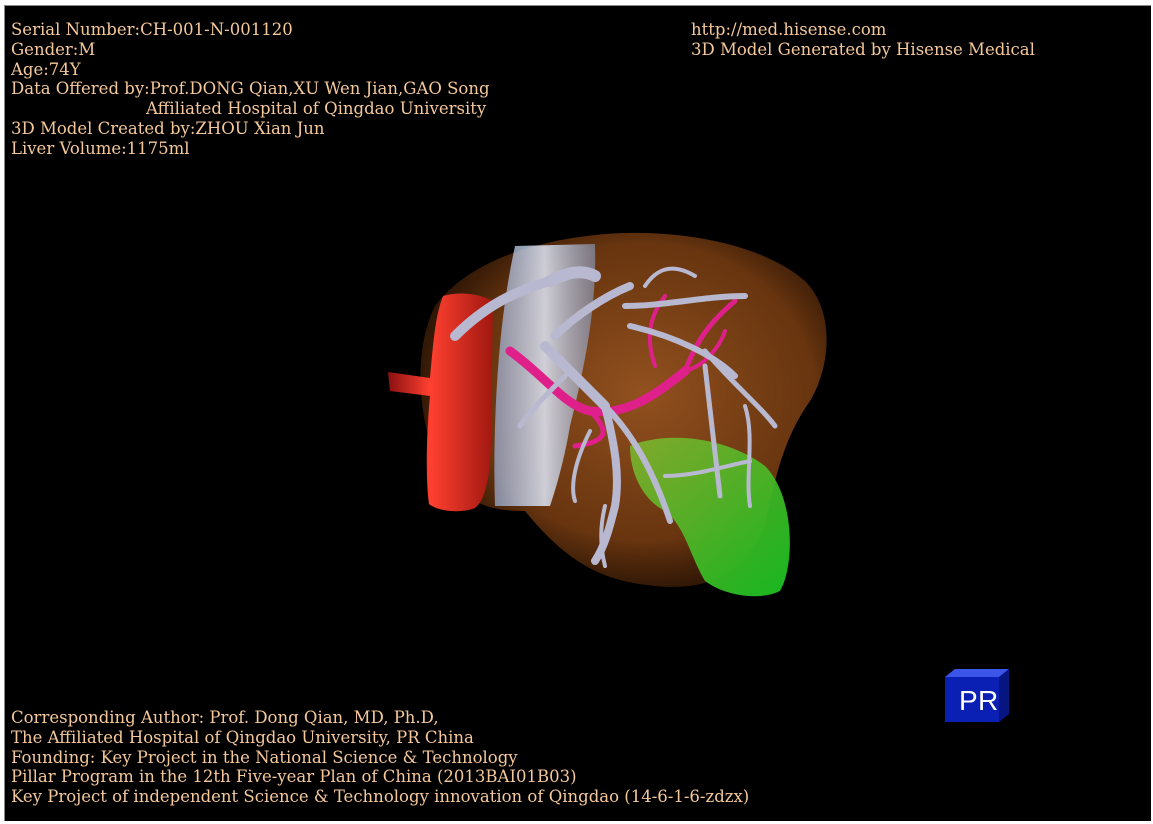  What do you see at coordinates (789, 29) in the screenshot?
I see `website-url: http://med.hisense.com` at bounding box center [789, 29].